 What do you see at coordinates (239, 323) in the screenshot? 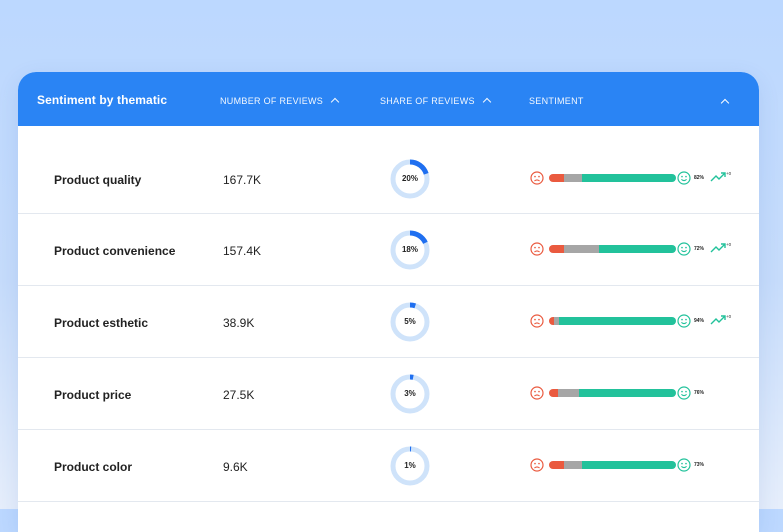
I see `review-count: 38.9K` at bounding box center [239, 323].